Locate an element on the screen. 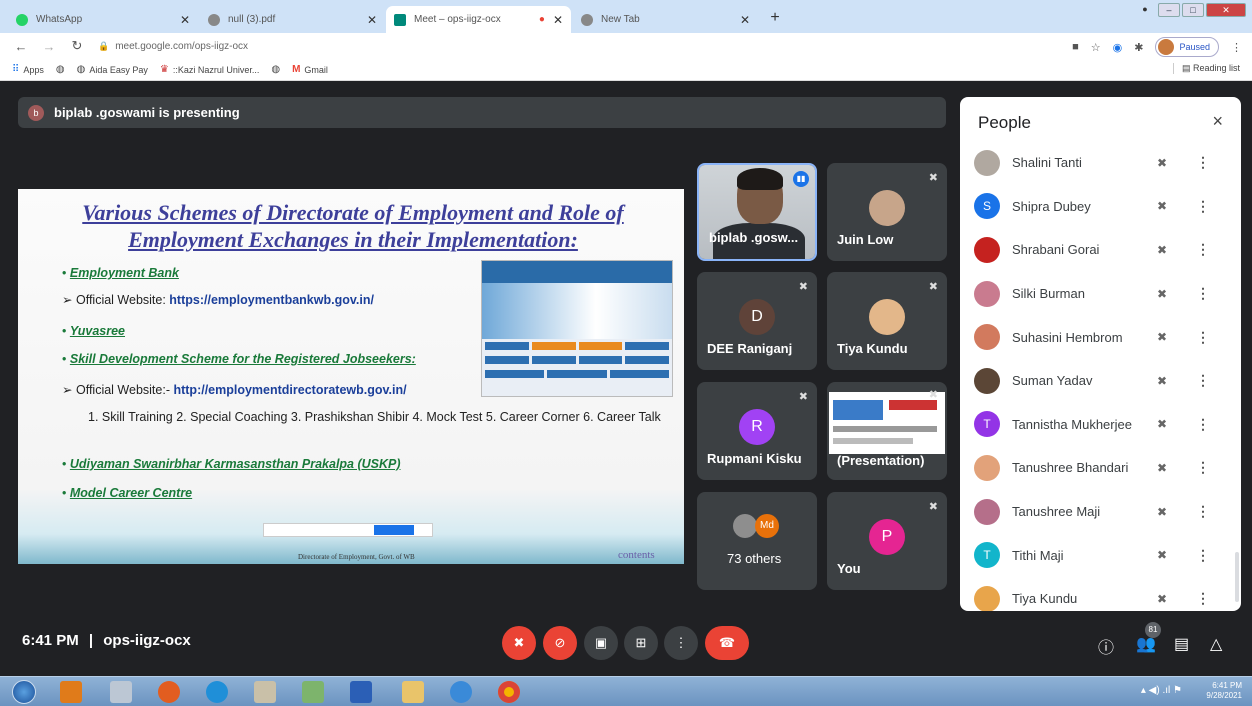  scrollbar is located at coordinates (1237, 577).